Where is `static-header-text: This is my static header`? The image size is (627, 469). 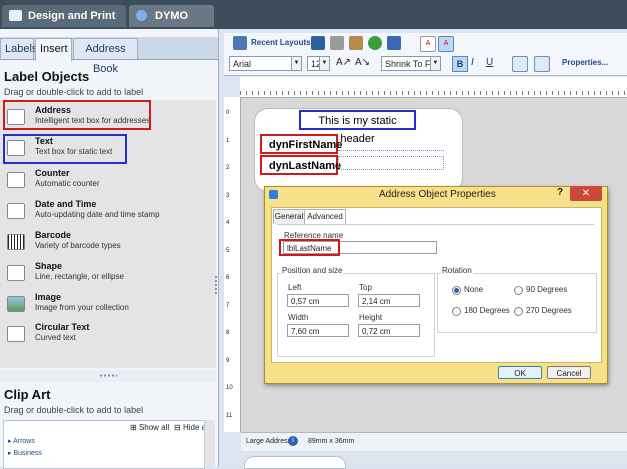
static-header-text: This is my static header is located at coordinates (357, 127).